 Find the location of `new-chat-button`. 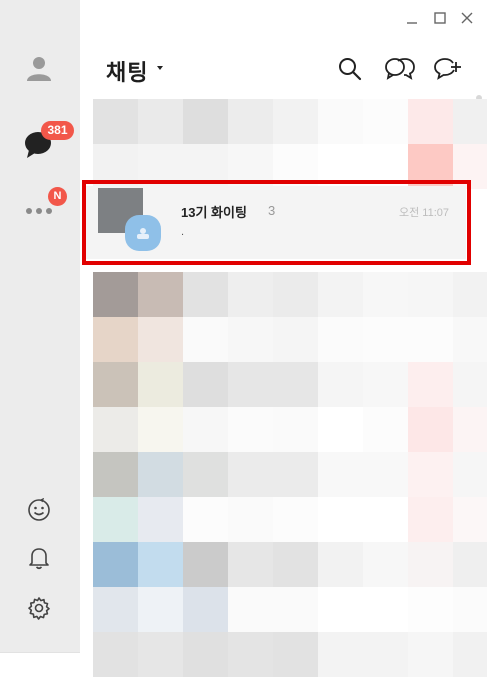

new-chat-button is located at coordinates (447, 69).